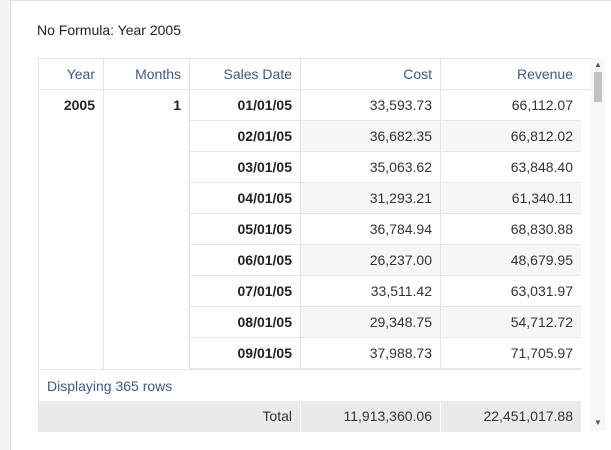 This screenshot has height=450, width=611. I want to click on revenue-cell: 66,812.02, so click(511, 136).